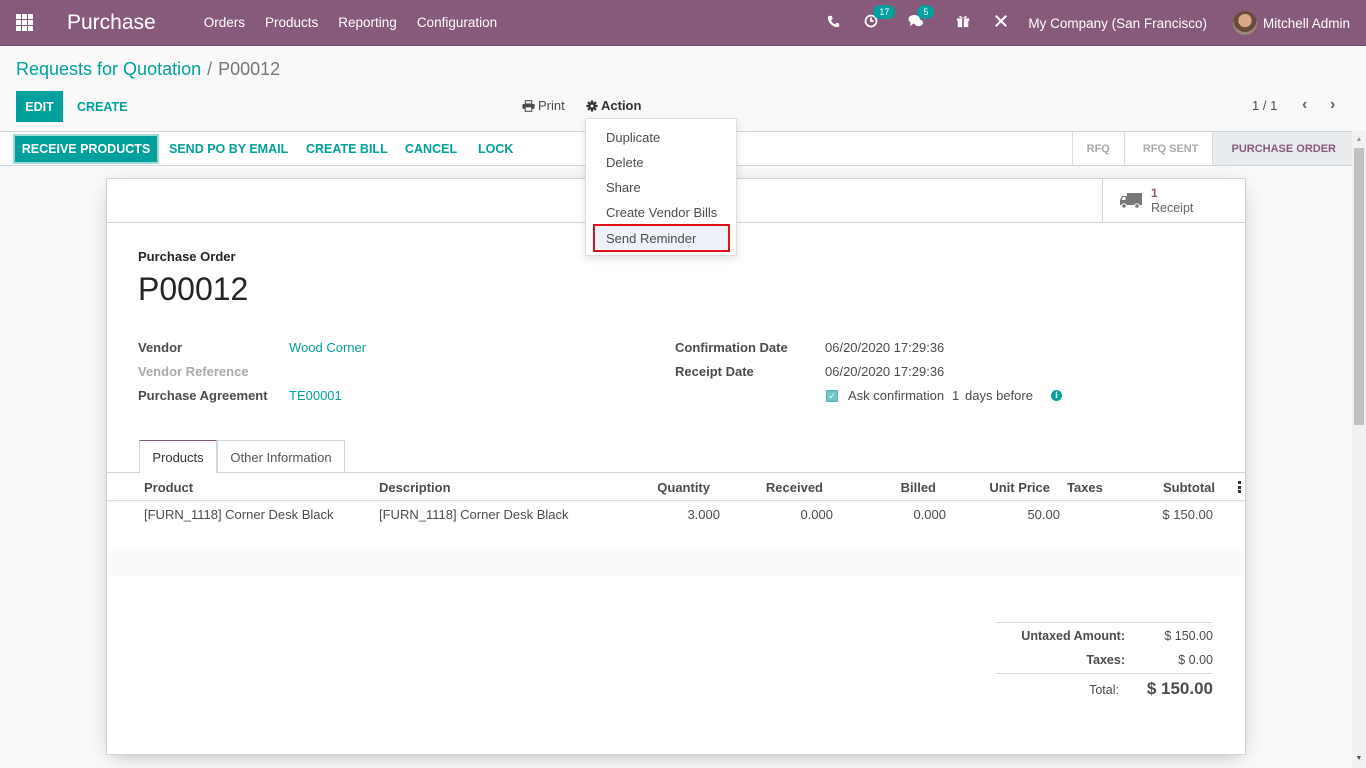 Image resolution: width=1366 pixels, height=768 pixels. I want to click on column-received: Received, so click(794, 487).